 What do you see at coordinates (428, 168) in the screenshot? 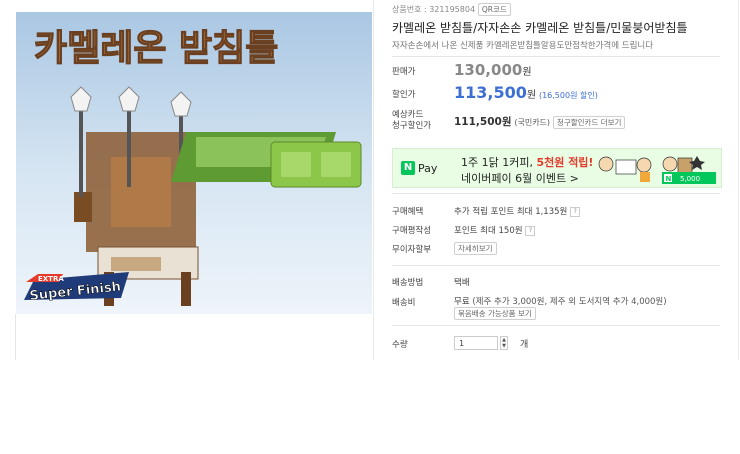
I see `npay-logo-text: Pay` at bounding box center [428, 168].